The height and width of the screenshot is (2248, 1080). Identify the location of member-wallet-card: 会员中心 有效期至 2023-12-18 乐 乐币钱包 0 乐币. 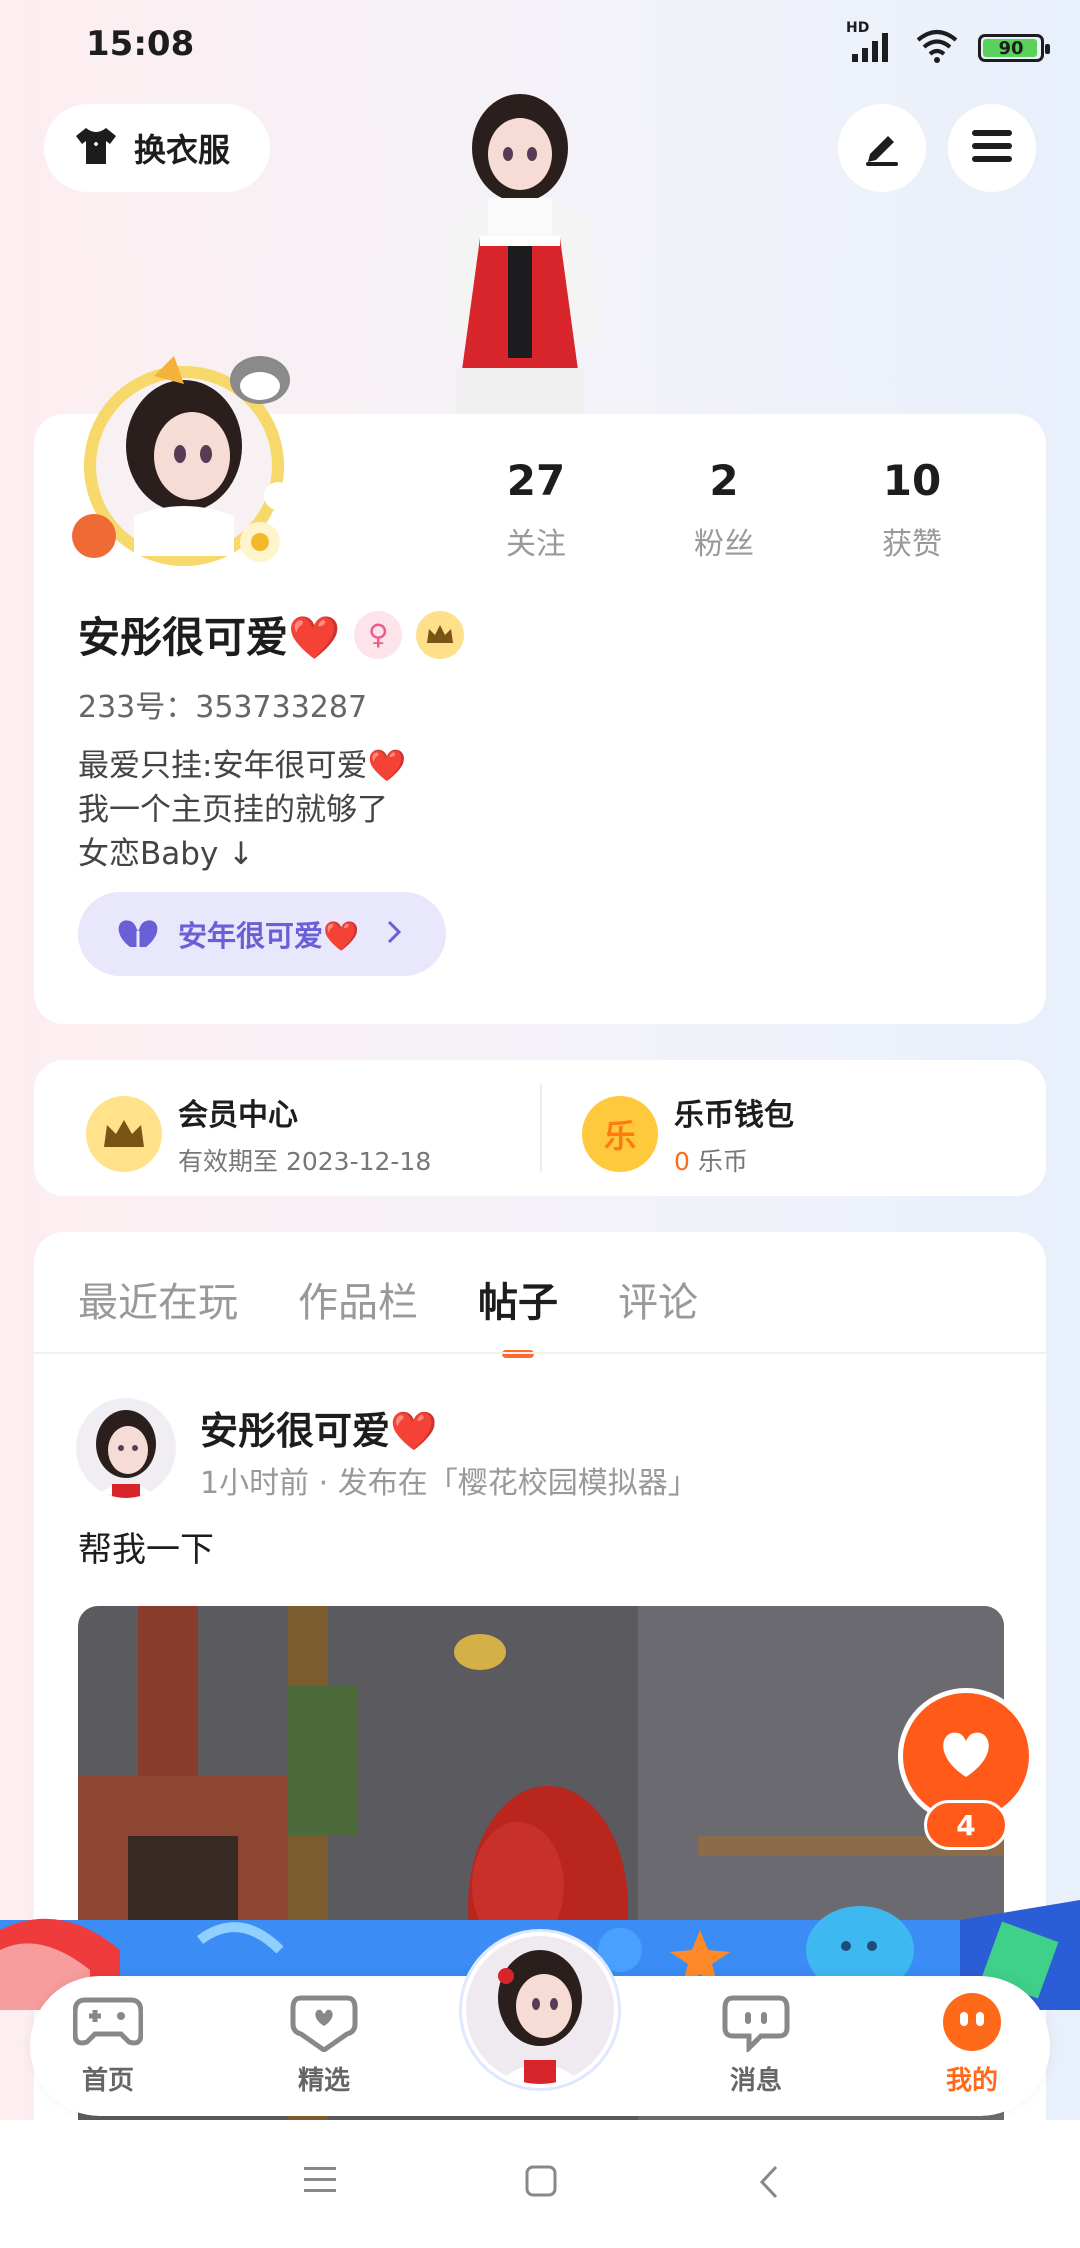
(540, 1128).